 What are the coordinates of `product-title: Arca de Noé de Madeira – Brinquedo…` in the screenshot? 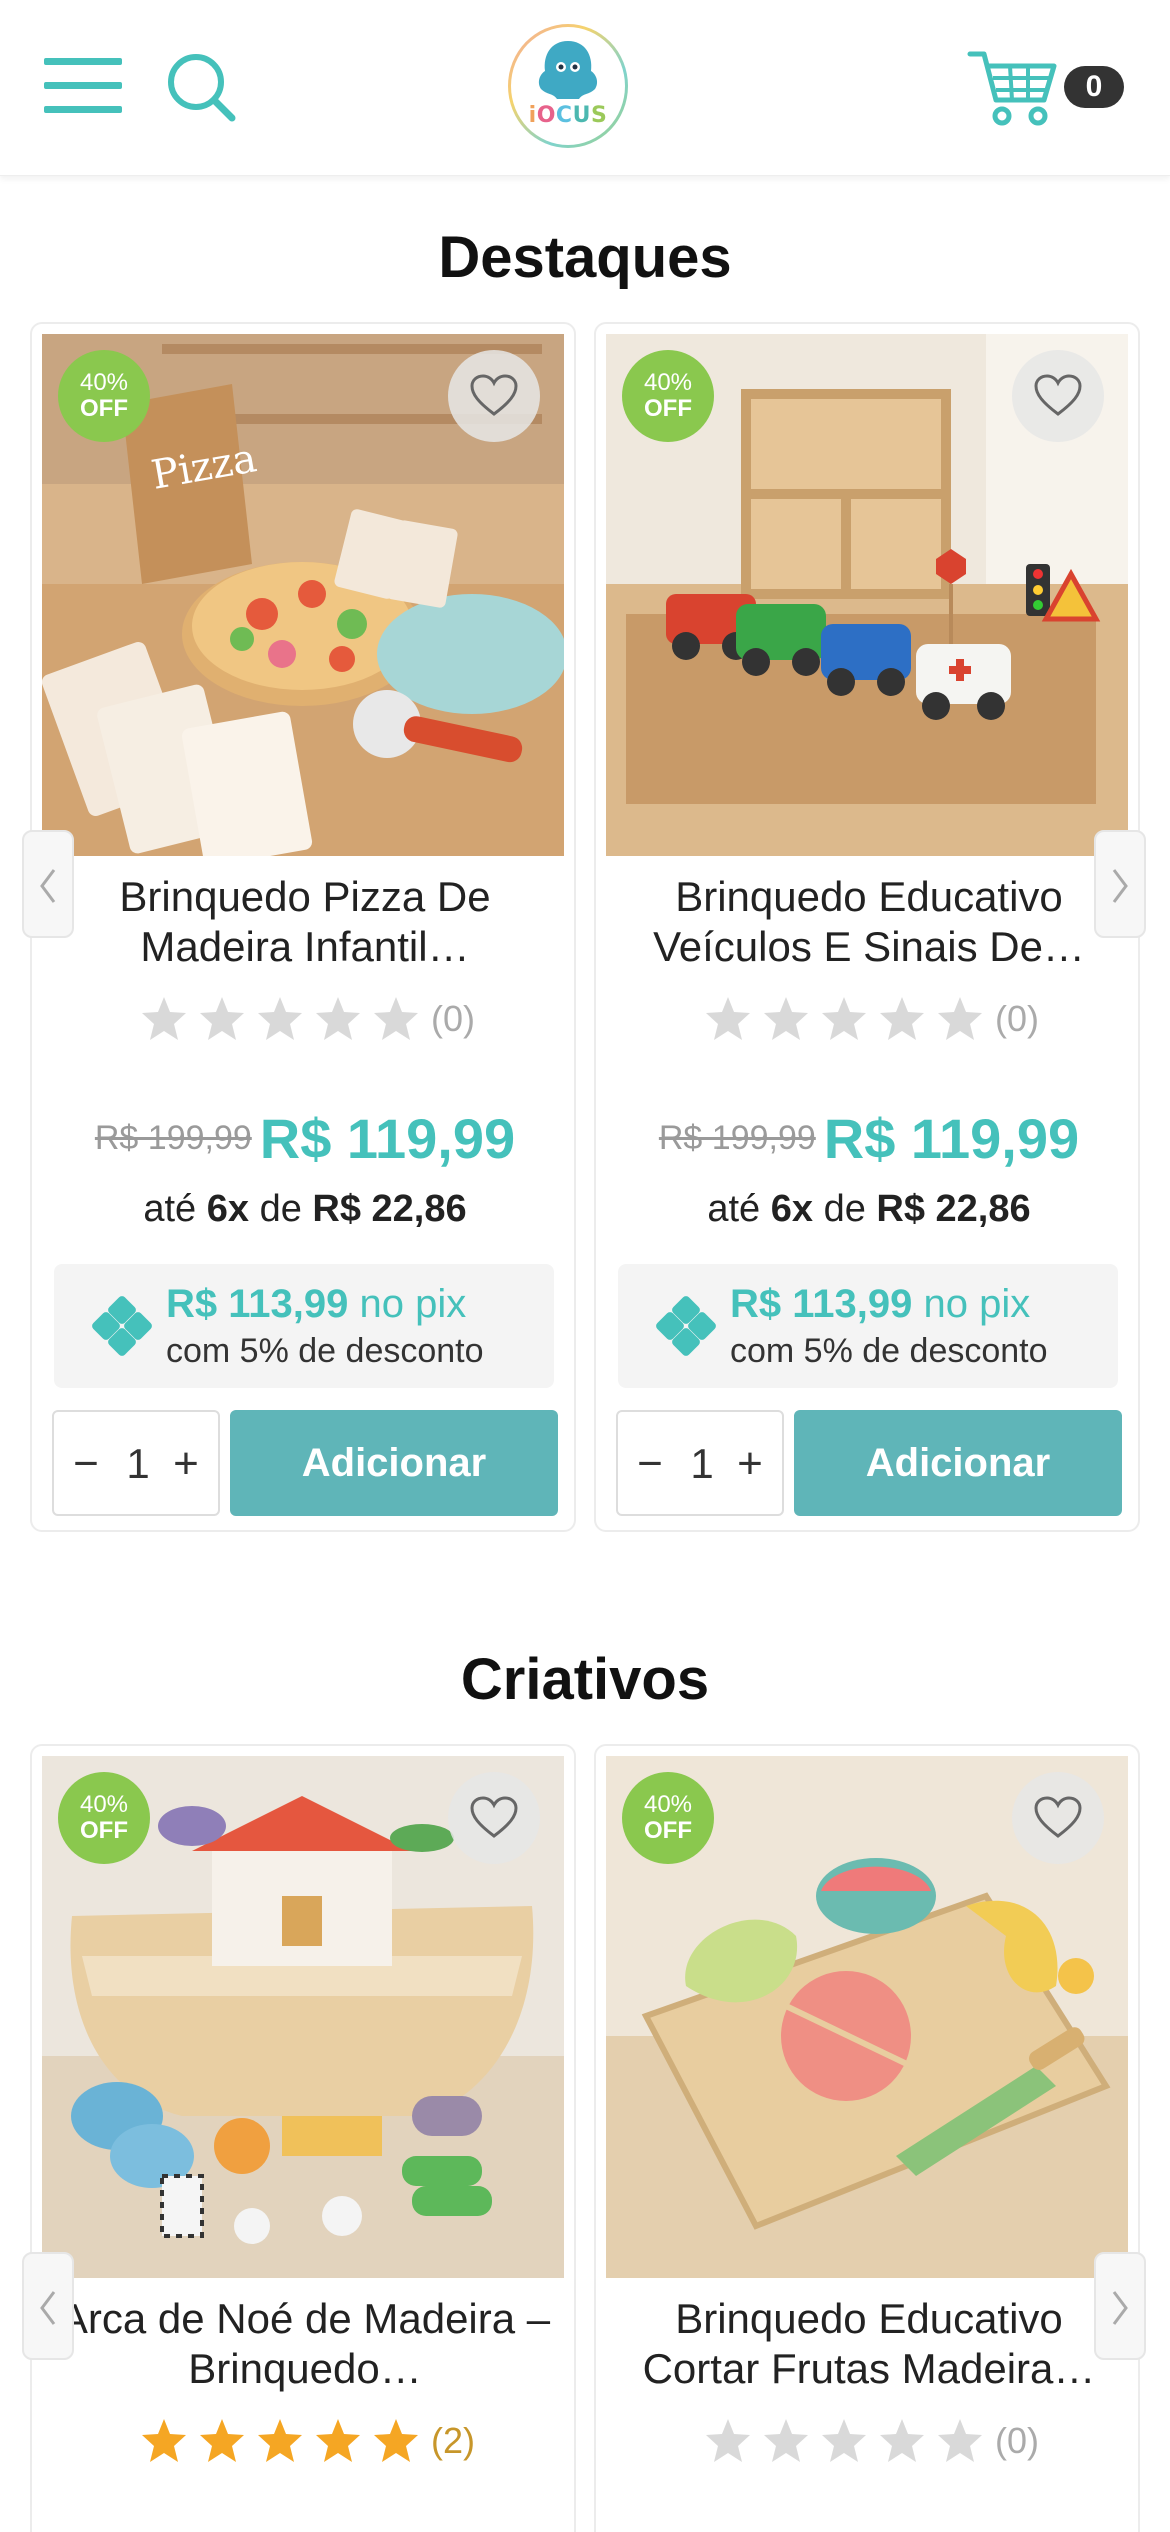 It's located at (305, 2344).